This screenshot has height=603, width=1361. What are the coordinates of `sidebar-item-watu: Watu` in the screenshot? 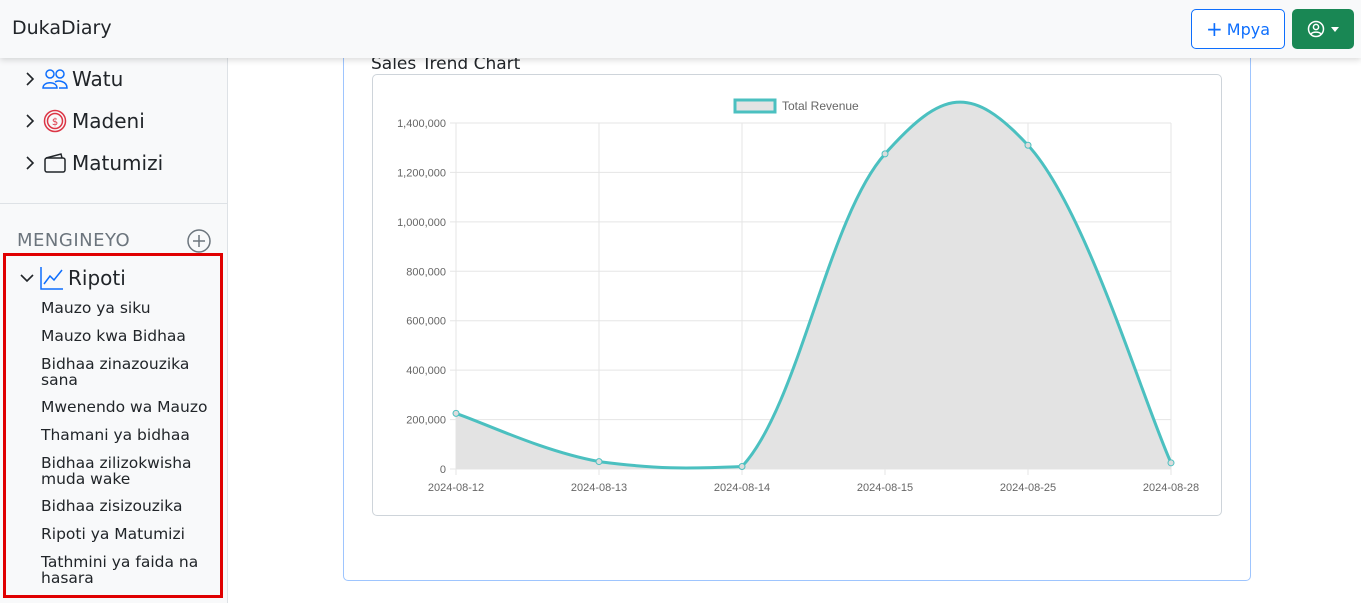 It's located at (72, 79).